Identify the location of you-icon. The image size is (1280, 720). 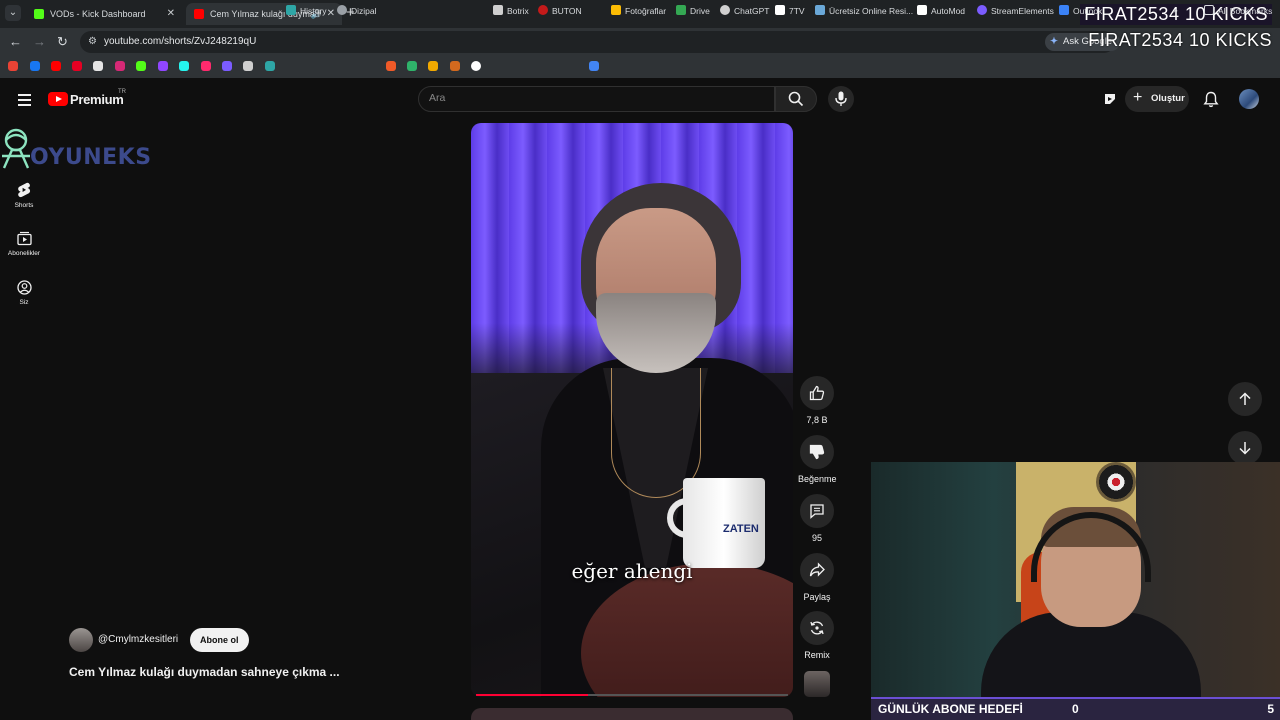
(24, 287).